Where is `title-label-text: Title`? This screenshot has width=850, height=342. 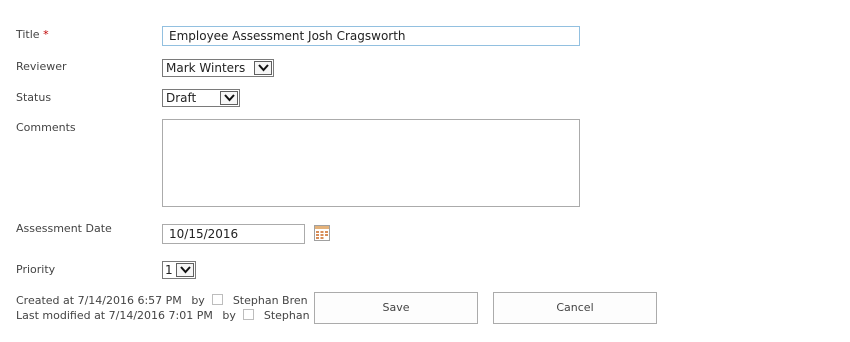 title-label-text: Title is located at coordinates (28, 34).